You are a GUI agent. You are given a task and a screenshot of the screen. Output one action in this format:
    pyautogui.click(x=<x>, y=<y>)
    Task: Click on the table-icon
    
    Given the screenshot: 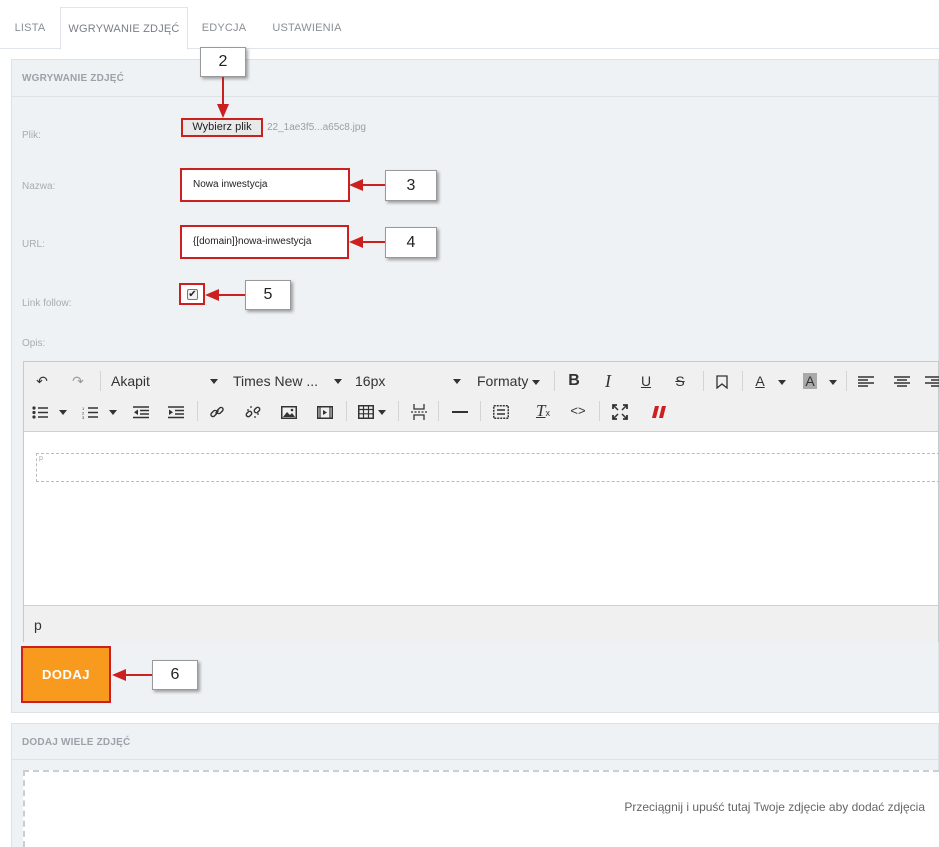 What is the action you would take?
    pyautogui.click(x=372, y=411)
    